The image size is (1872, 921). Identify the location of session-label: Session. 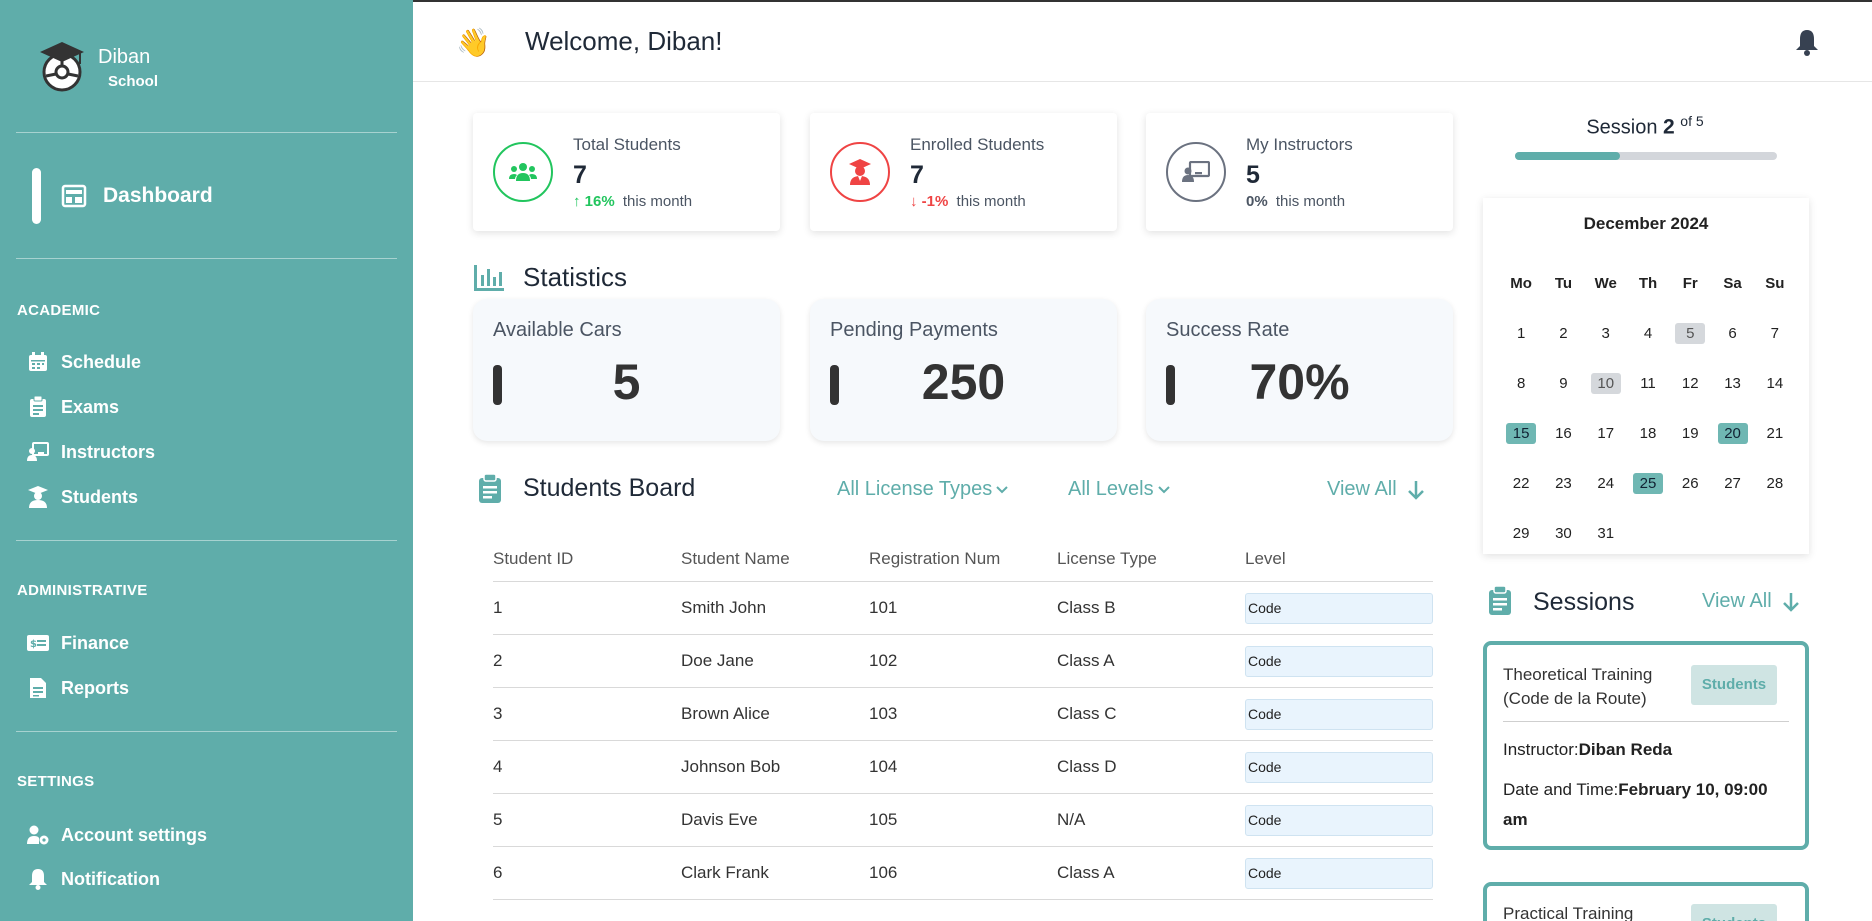
(1622, 127).